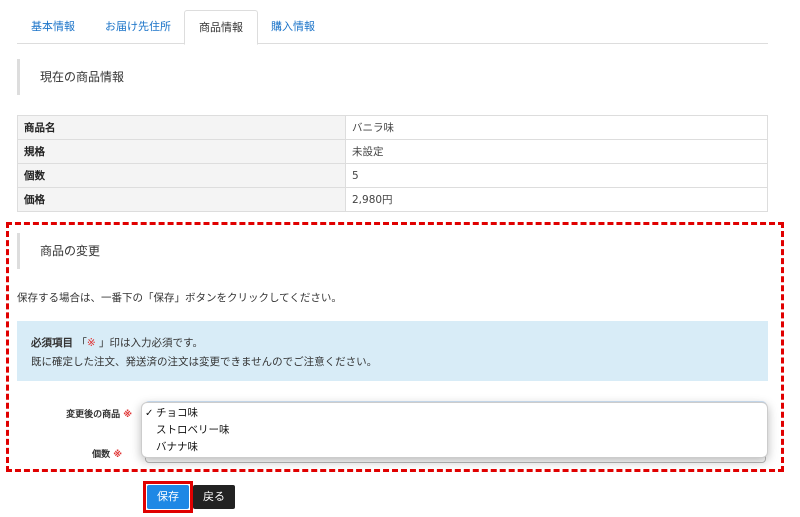 The width and height of the screenshot is (800, 517). I want to click on table-row: 個数 5, so click(392, 175).